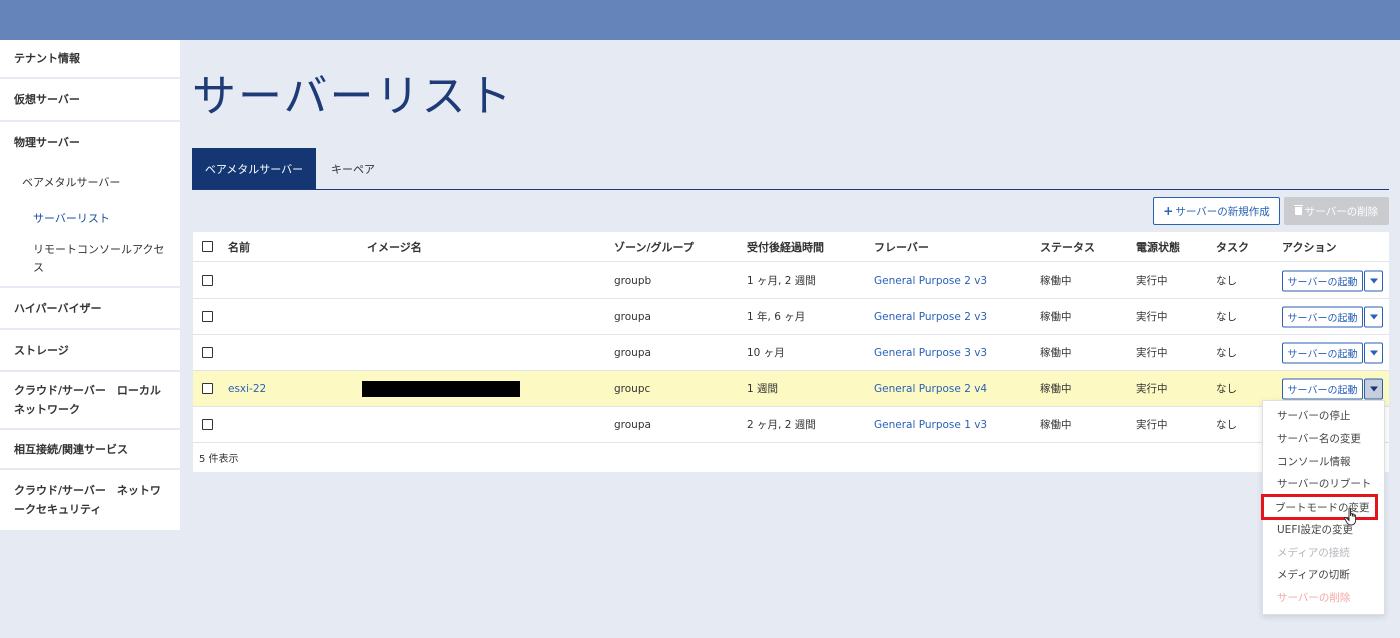 The height and width of the screenshot is (638, 1400). I want to click on header-power: 電源状態, so click(1158, 246).